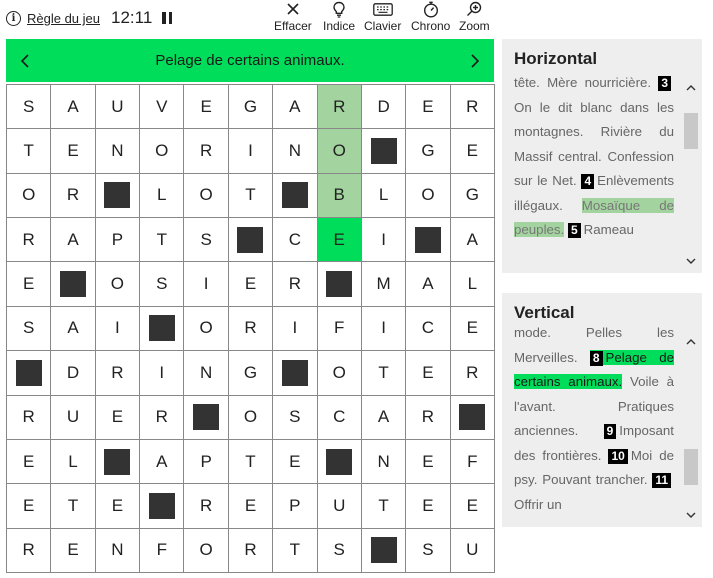 This screenshot has width=713, height=578. What do you see at coordinates (53, 18) in the screenshot?
I see `rules-link: i Règle du jeu` at bounding box center [53, 18].